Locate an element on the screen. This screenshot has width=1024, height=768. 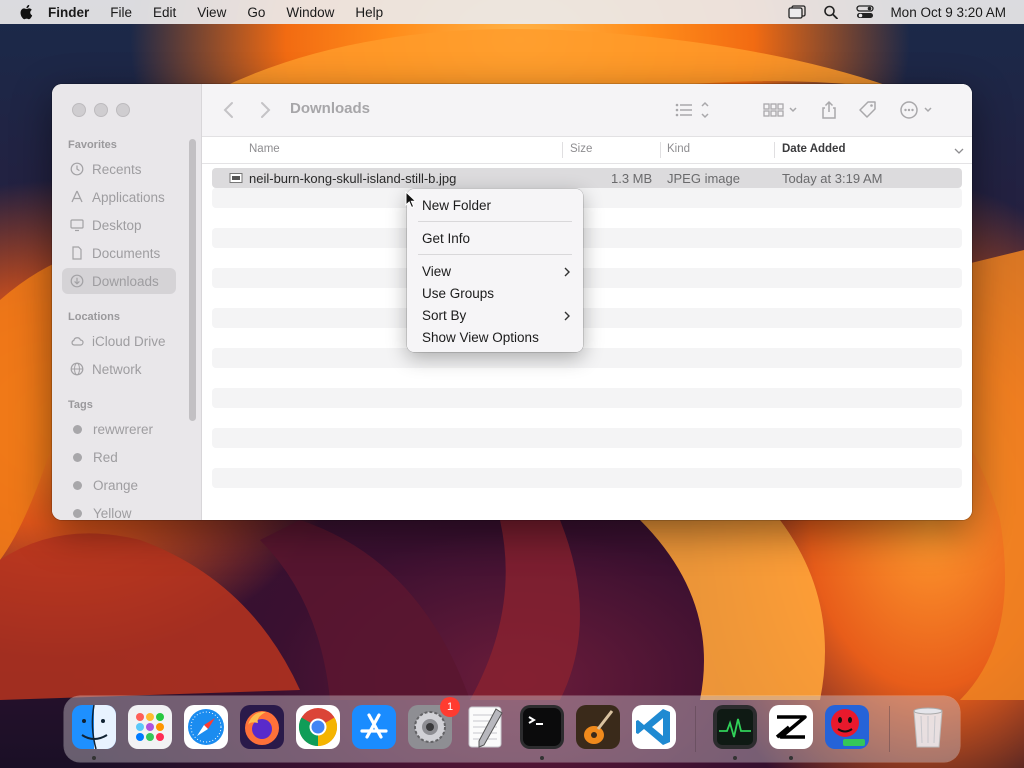
menu-view: View is located at coordinates (211, 12).